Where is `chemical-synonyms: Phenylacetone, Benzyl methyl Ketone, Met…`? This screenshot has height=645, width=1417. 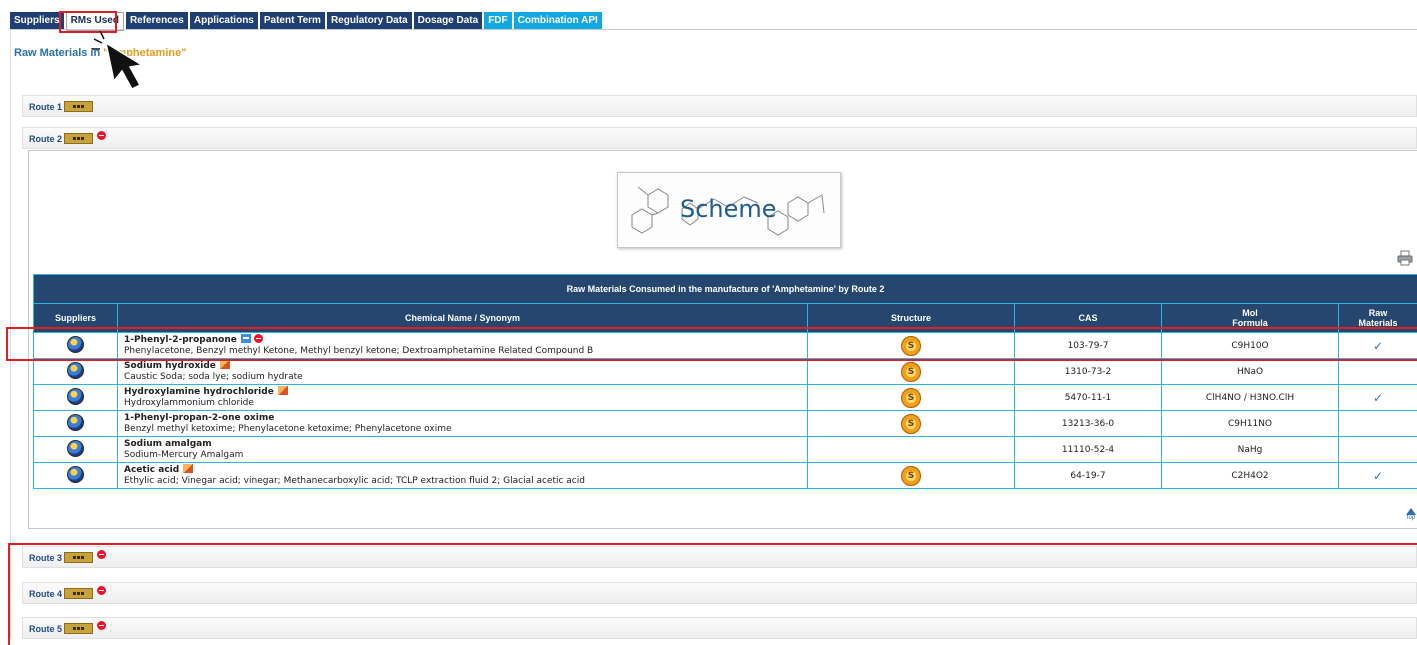 chemical-synonyms: Phenylacetone, Benzyl methyl Ketone, Met… is located at coordinates (358, 351).